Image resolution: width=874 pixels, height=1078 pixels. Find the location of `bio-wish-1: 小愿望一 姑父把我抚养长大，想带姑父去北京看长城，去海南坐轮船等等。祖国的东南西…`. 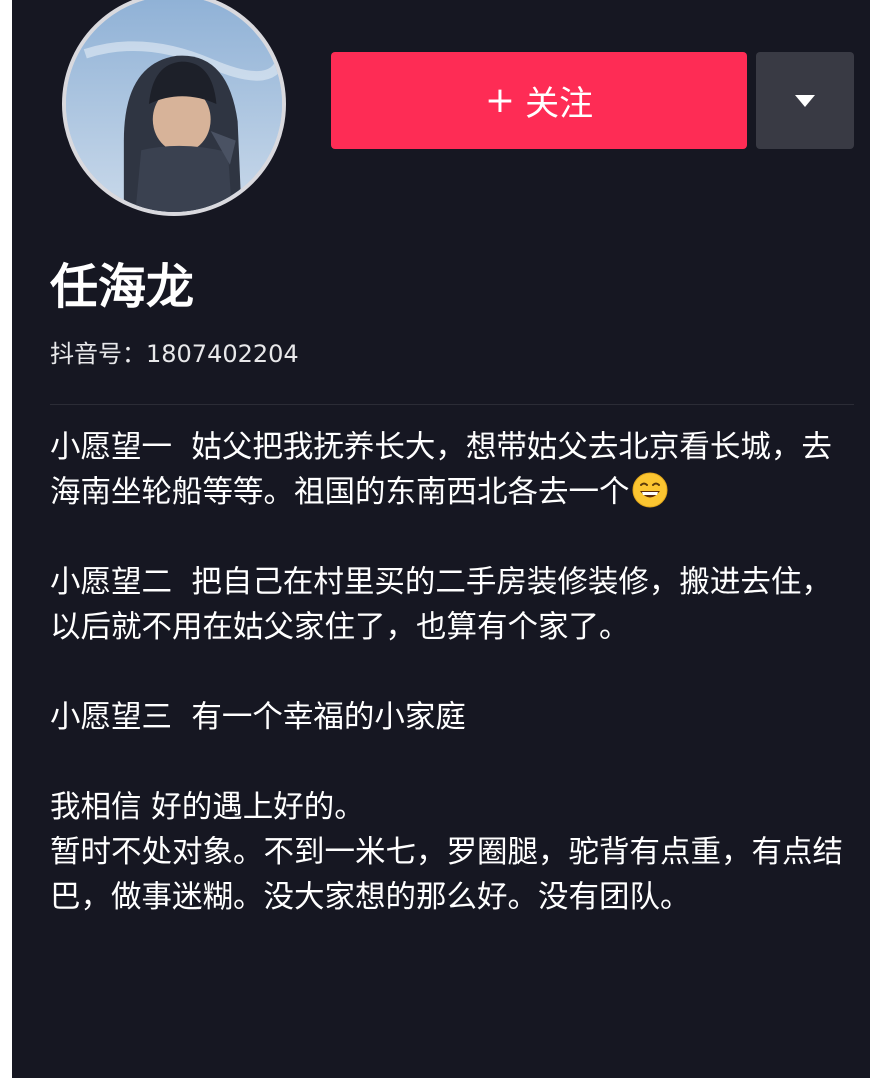

bio-wish-1: 小愿望一 姑父把我抚养长大，想带姑父去北京看长城，去海南坐轮船等等。祖国的东南西… is located at coordinates (455, 470).